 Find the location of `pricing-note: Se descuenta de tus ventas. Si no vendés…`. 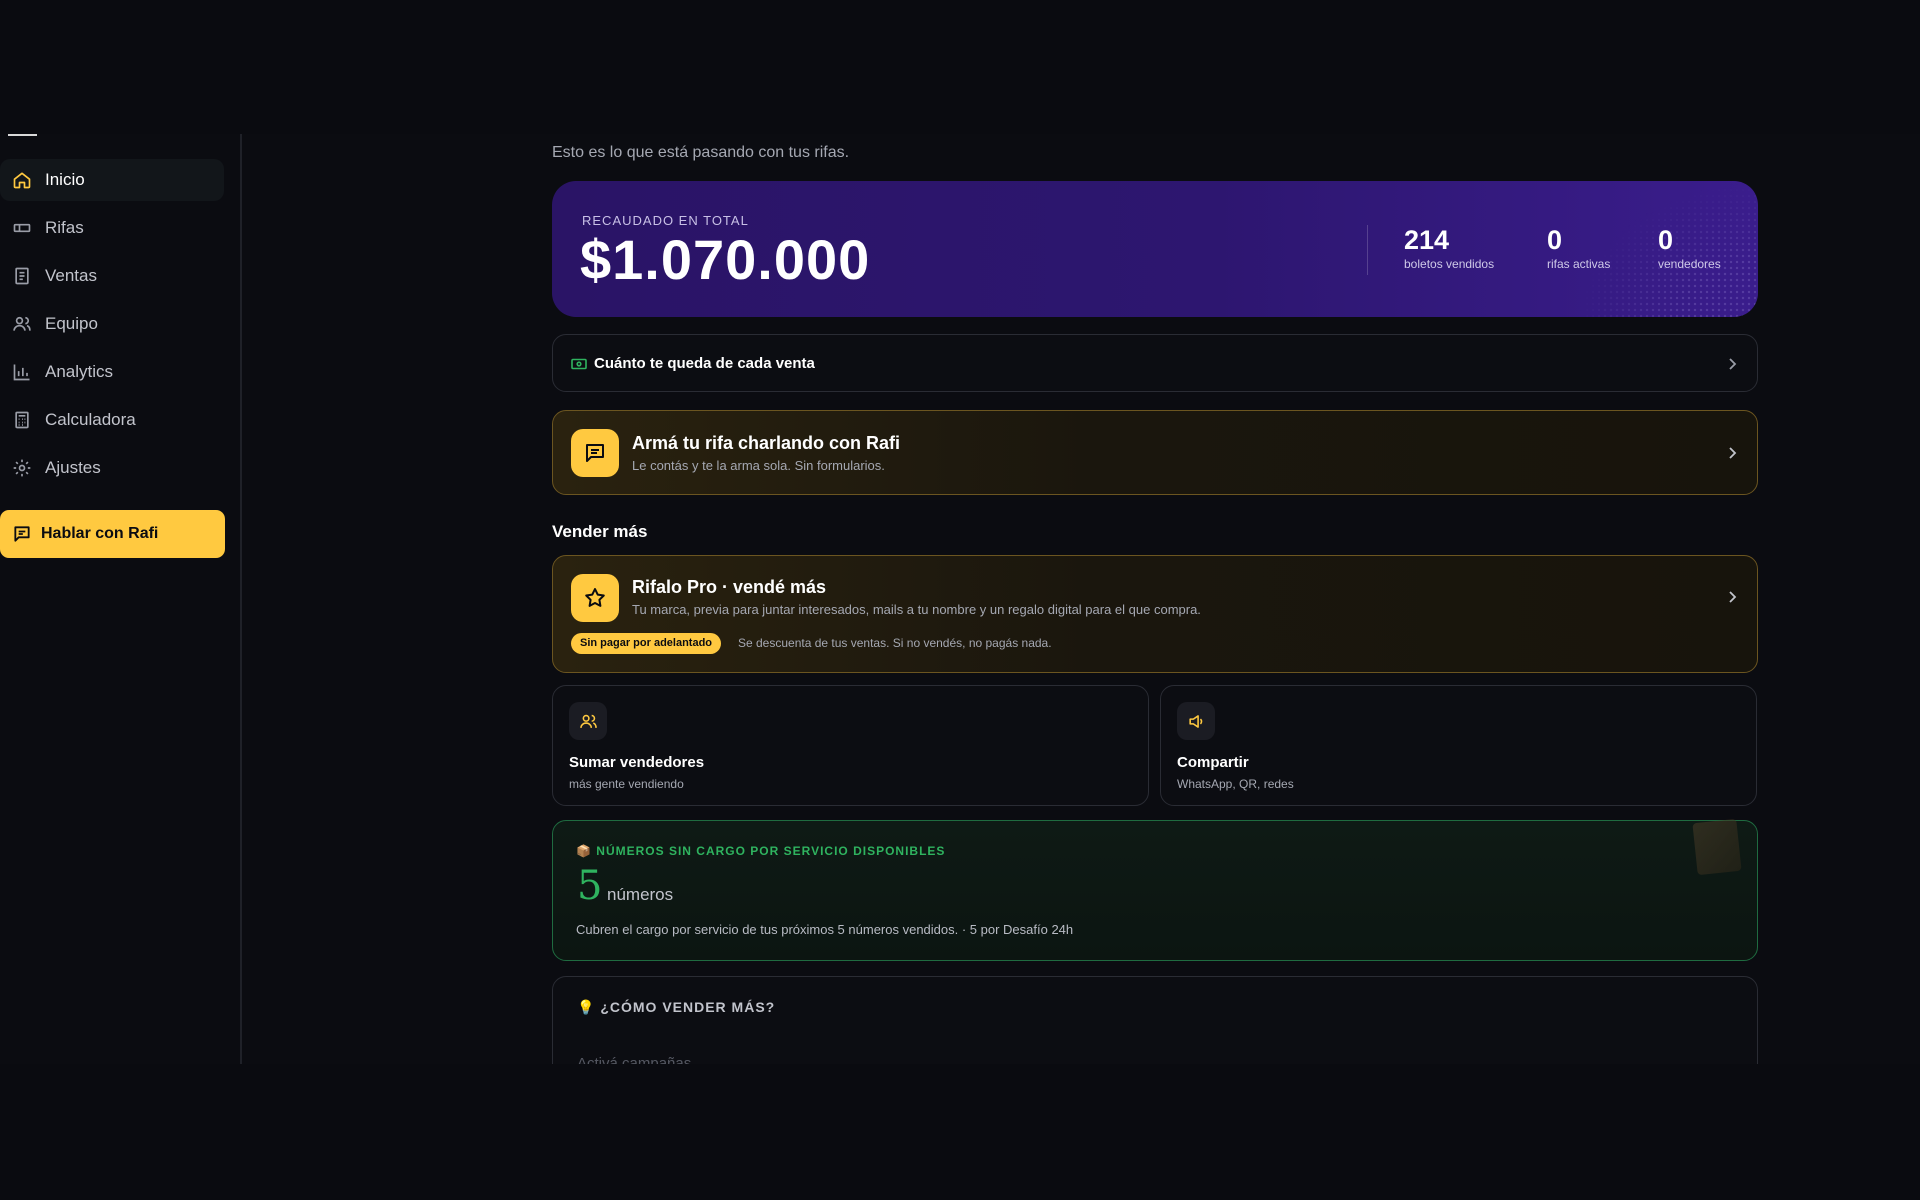

pricing-note: Se descuenta de tus ventas. Si no vendés… is located at coordinates (895, 643).